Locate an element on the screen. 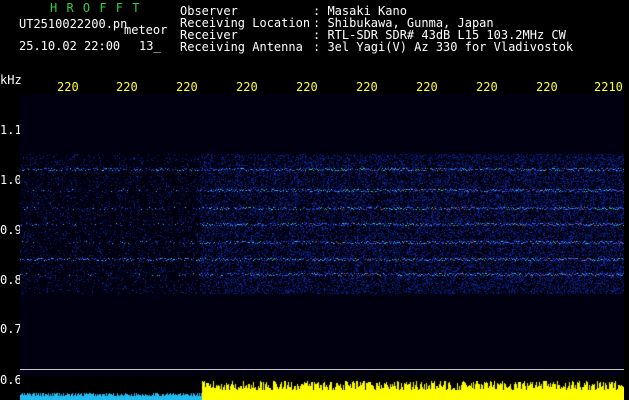  freq-tick: 0.8 is located at coordinates (11, 280).